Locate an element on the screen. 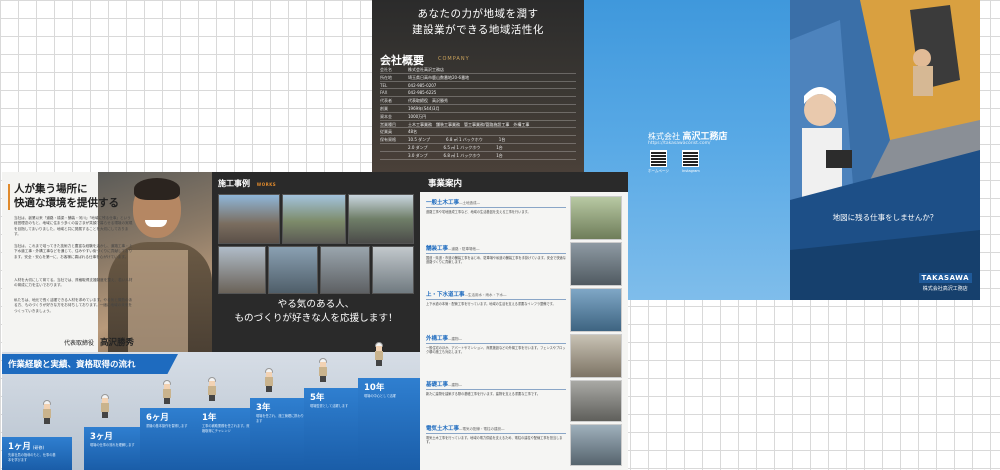 This screenshot has height=470, width=1000. career-step: 3年 現場を任され、施工管理に携わります is located at coordinates (279, 434).